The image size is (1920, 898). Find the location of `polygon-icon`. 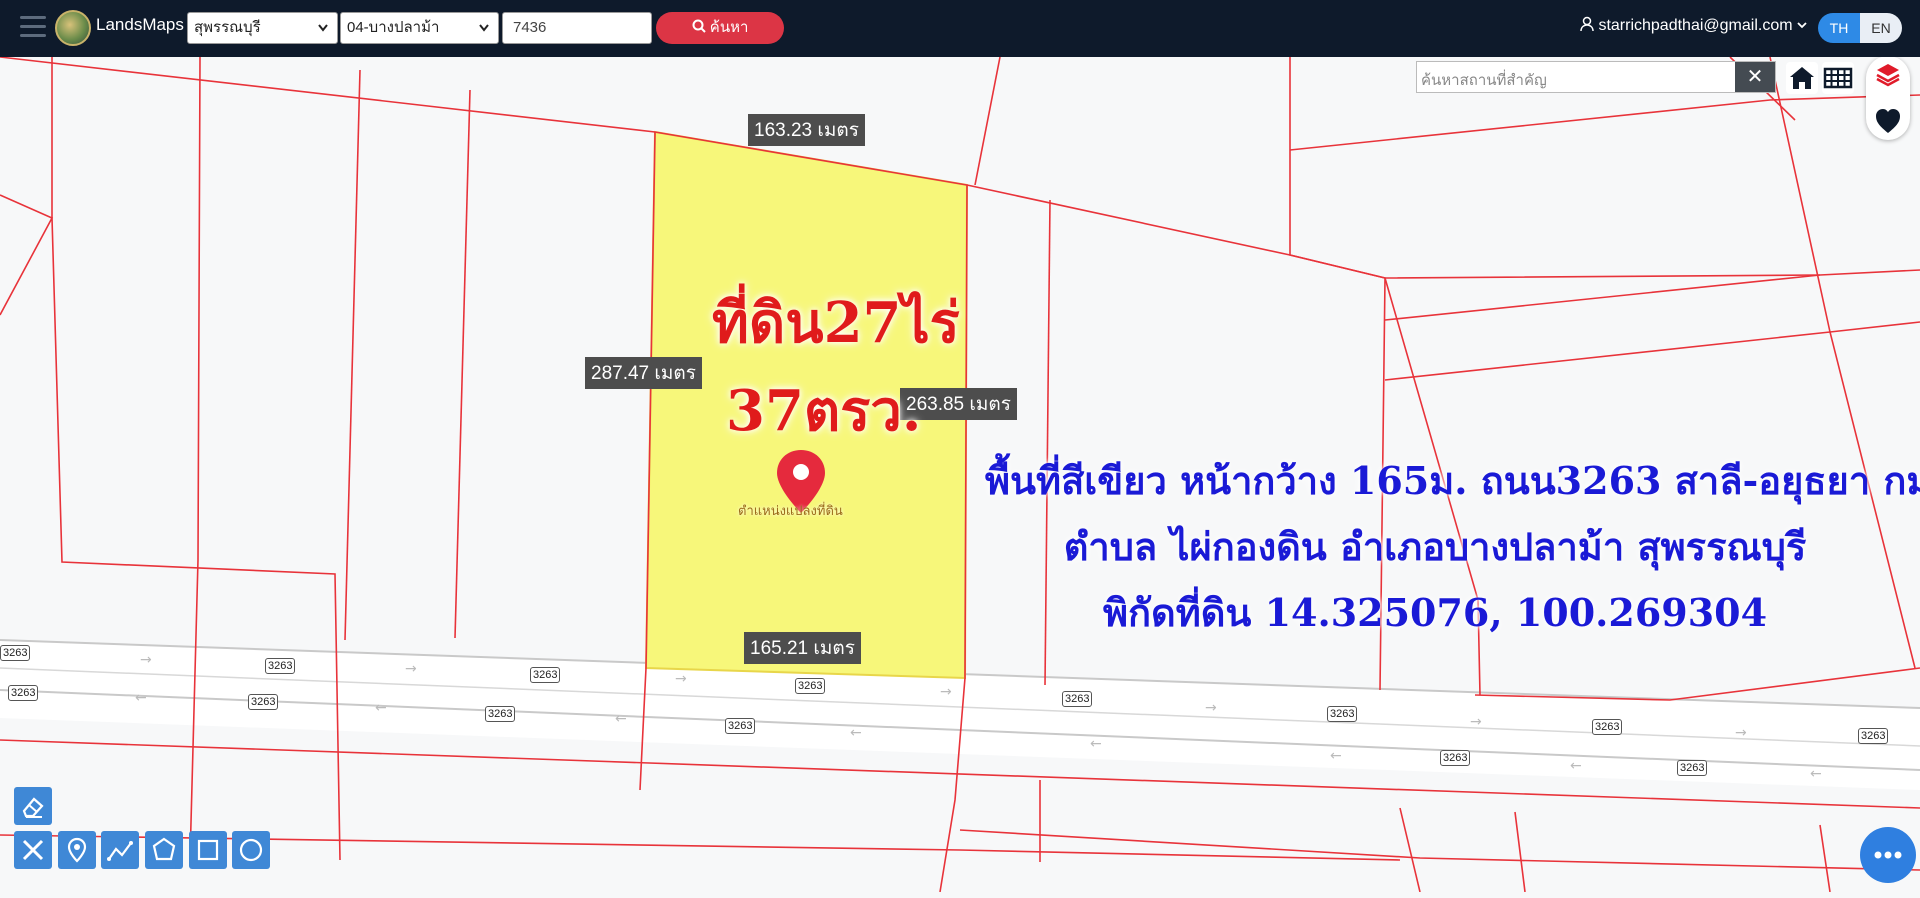

polygon-icon is located at coordinates (164, 849).